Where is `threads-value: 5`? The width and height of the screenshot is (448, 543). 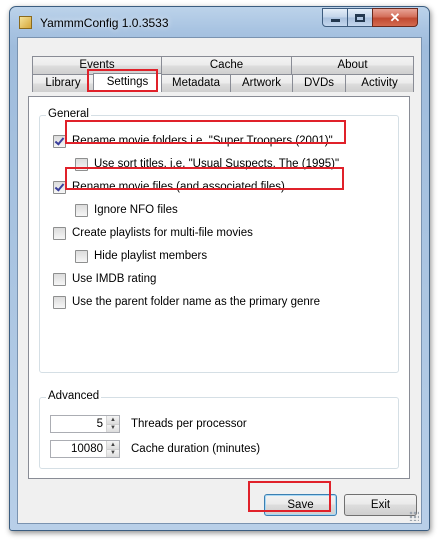 threads-value: 5 is located at coordinates (78, 424).